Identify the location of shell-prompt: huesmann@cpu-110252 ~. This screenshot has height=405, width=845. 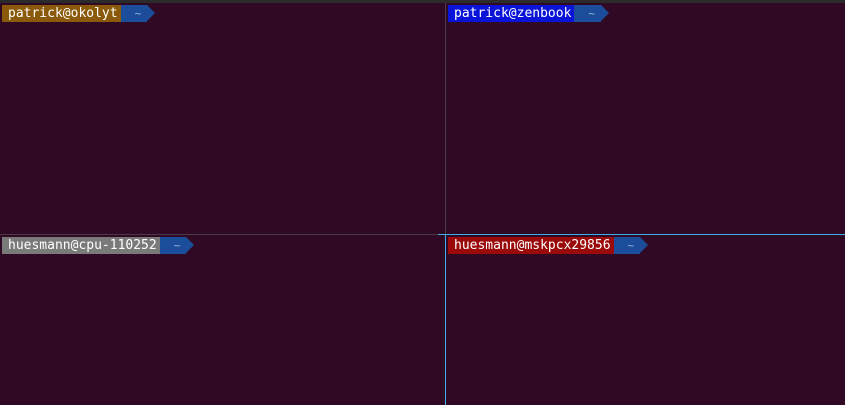
(98, 245).